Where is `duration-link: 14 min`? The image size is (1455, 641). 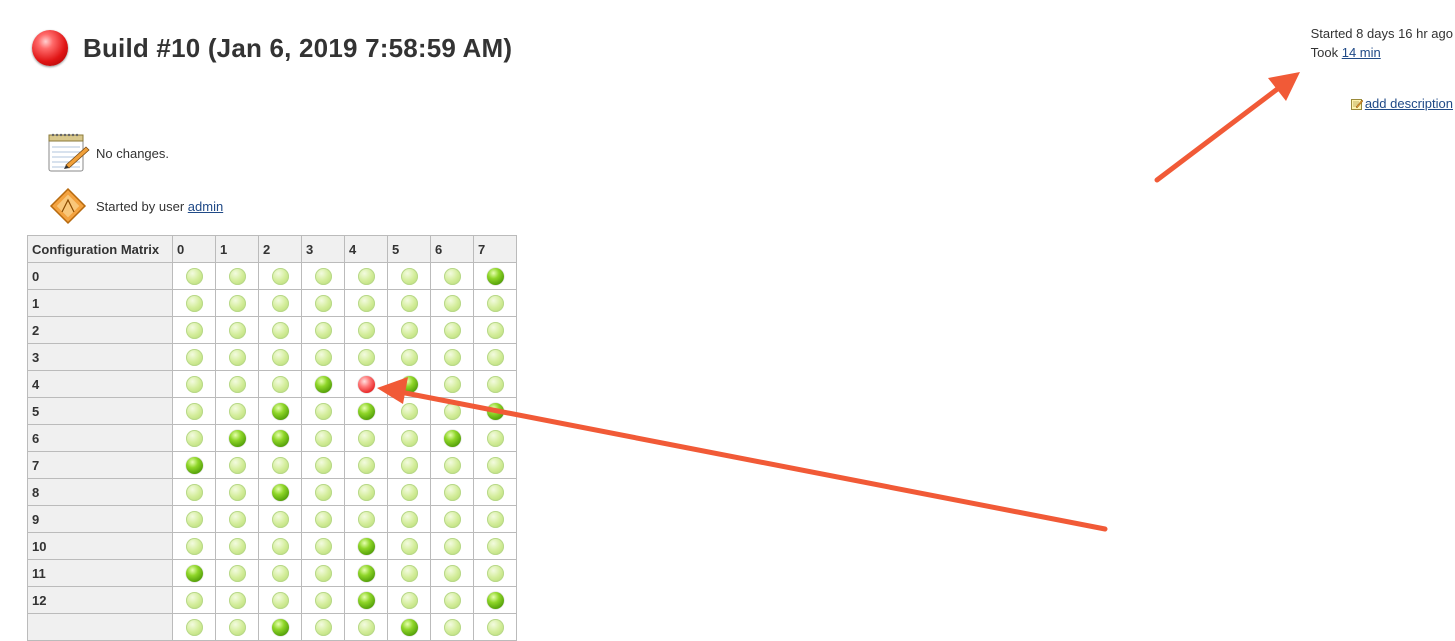 duration-link: 14 min is located at coordinates (1361, 52).